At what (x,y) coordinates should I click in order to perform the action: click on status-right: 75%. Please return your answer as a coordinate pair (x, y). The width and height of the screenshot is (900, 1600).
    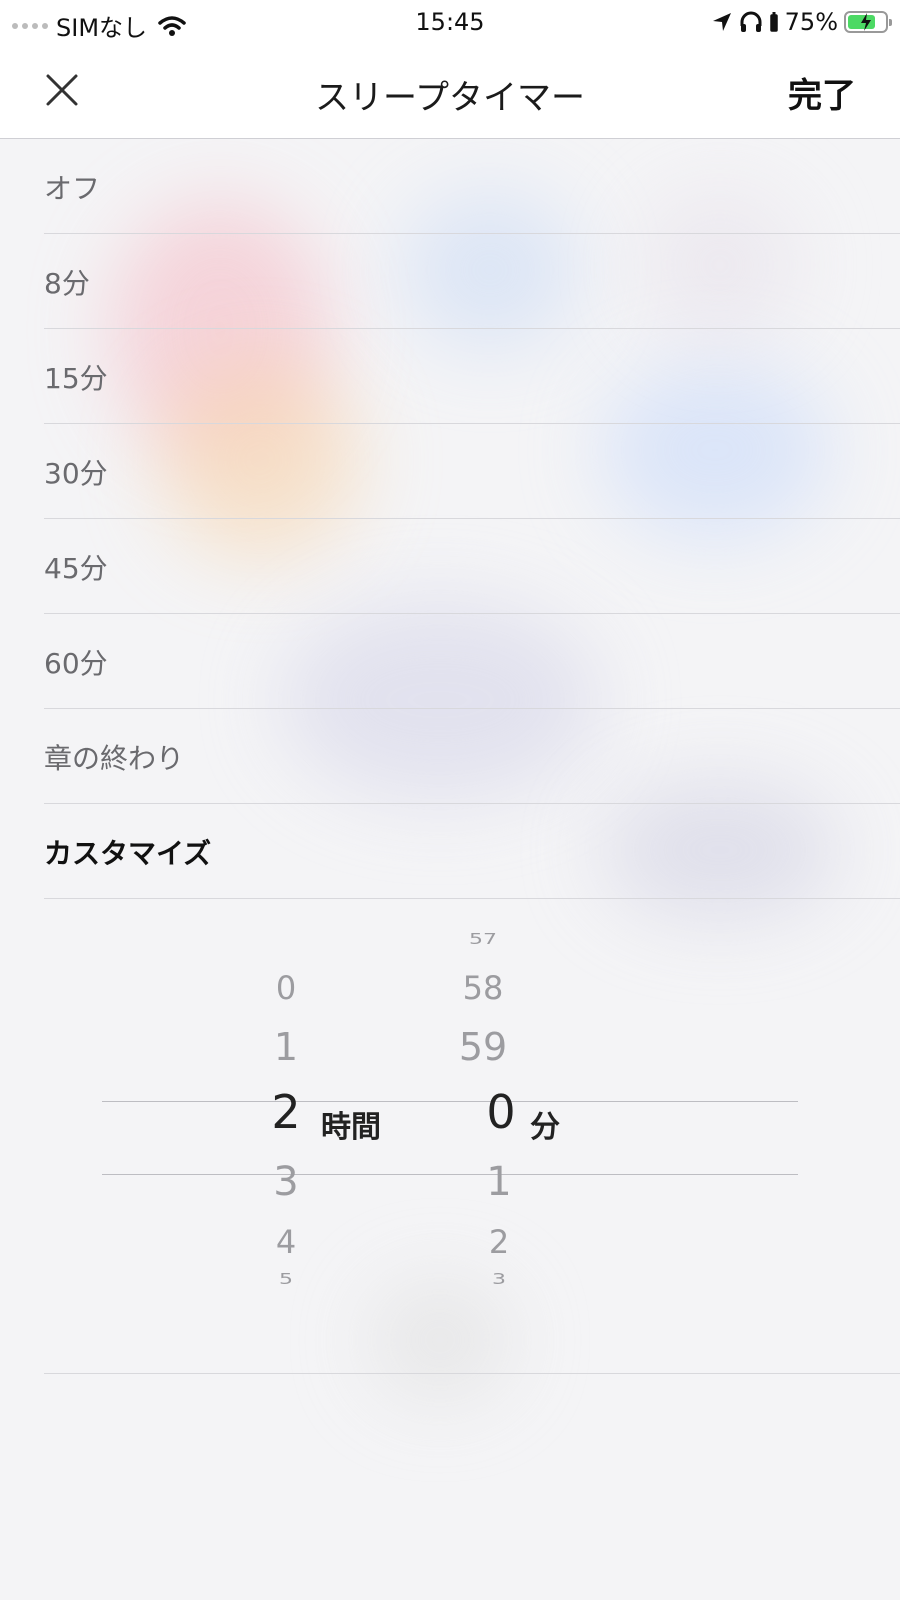
    Looking at the image, I should click on (801, 22).